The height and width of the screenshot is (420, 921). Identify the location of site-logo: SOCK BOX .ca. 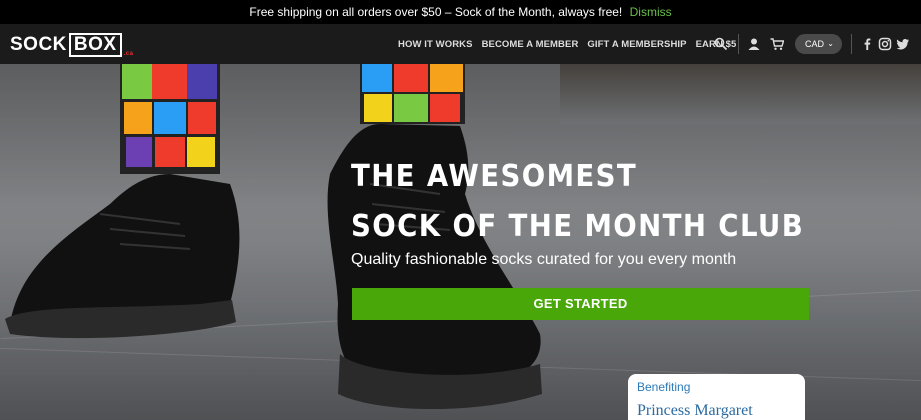
(71, 45).